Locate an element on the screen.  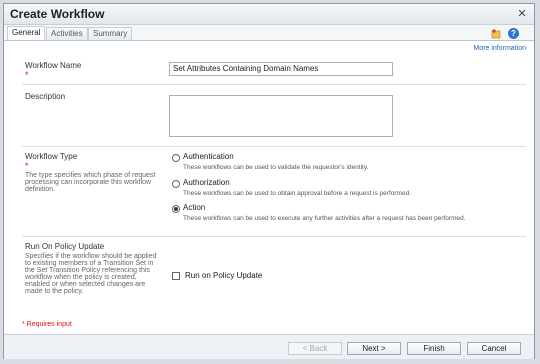
radio-action-label: Action is located at coordinates (194, 207).